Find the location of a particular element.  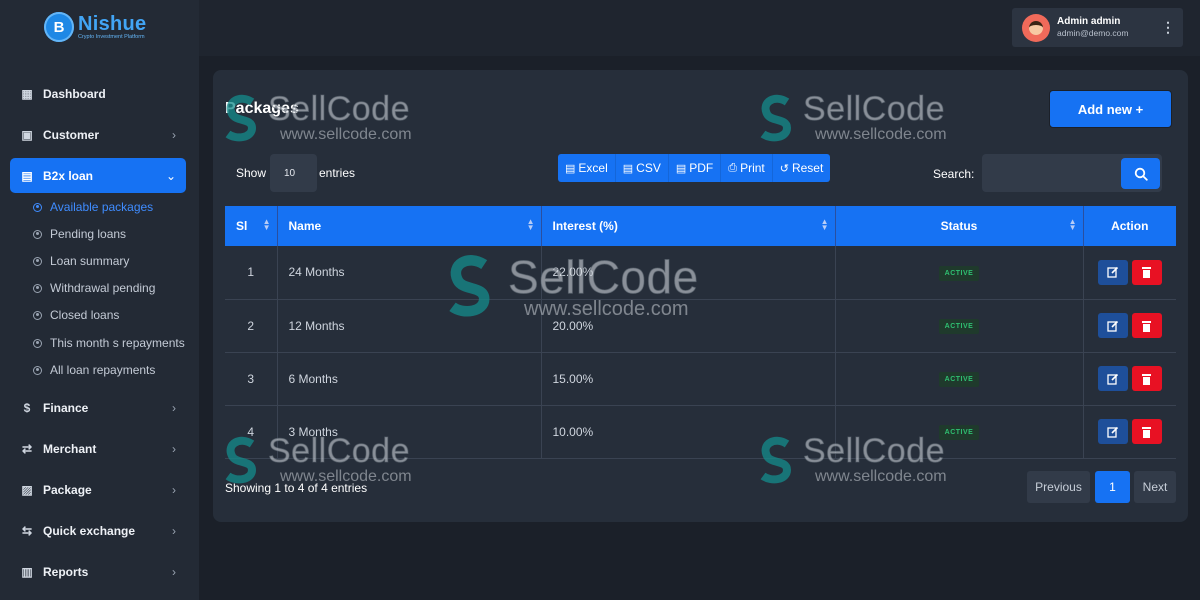

export-button-group: ▤ Excel ▤ CSV ▤ PDF ⎙ Print ↺ Reset is located at coordinates (694, 168).